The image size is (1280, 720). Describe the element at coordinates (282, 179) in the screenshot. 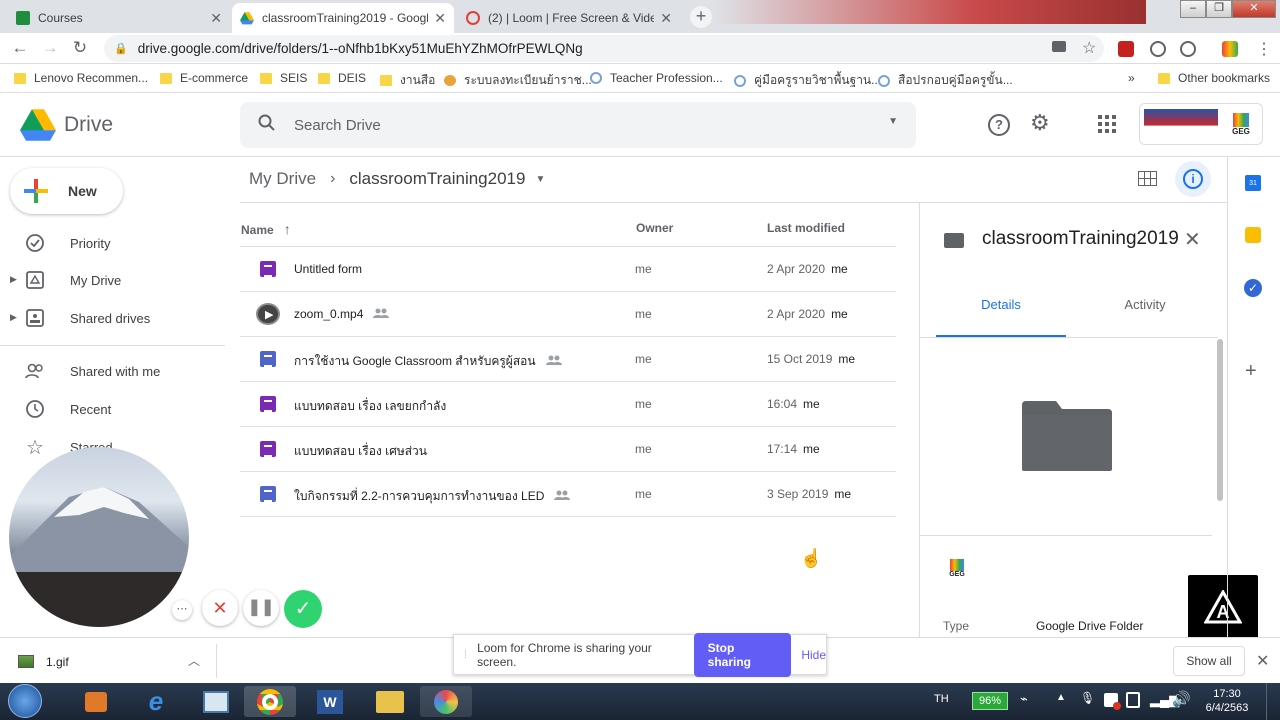

I see `breadcrumb-my-drive: My Drive` at that location.